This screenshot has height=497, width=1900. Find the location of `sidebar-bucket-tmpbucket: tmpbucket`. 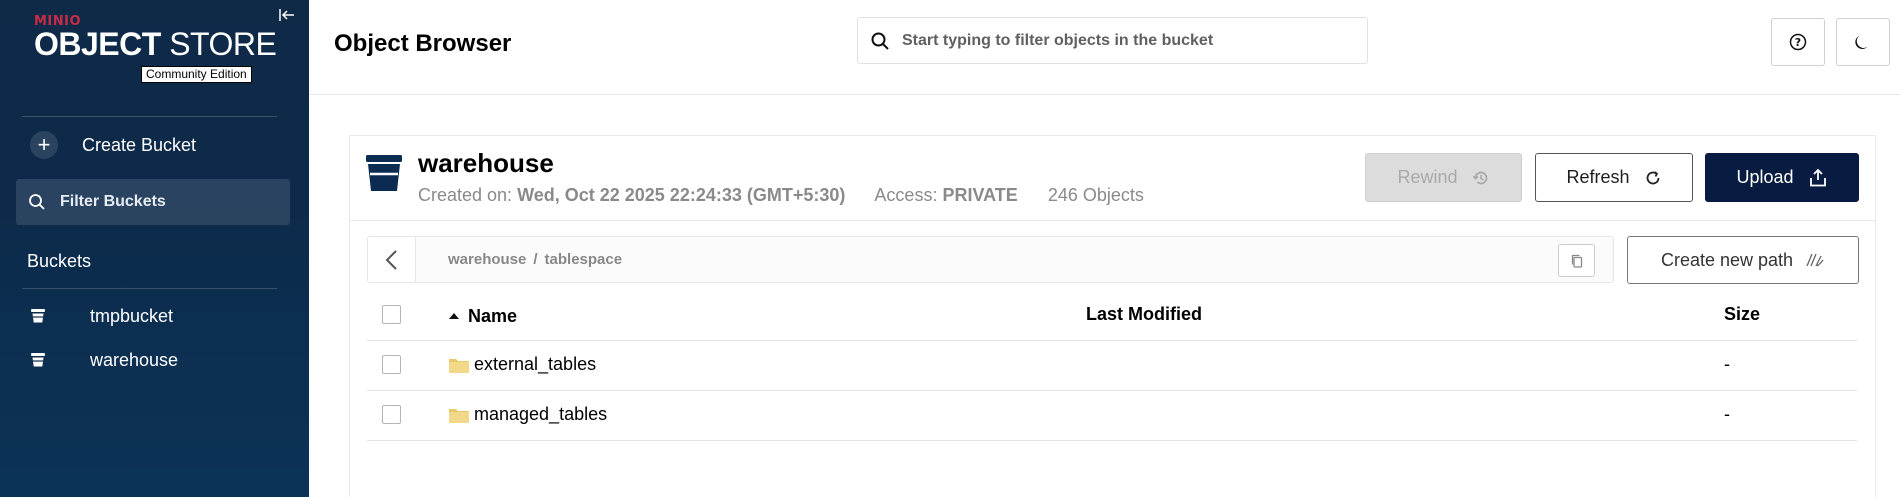

sidebar-bucket-tmpbucket: tmpbucket is located at coordinates (155, 316).